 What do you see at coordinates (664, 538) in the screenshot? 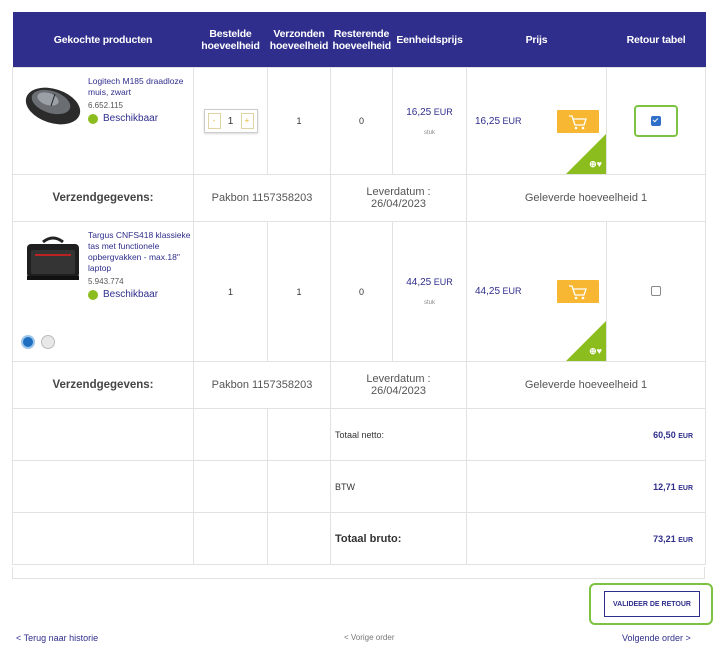
I see `total-bruto-amount: 73,21` at bounding box center [664, 538].